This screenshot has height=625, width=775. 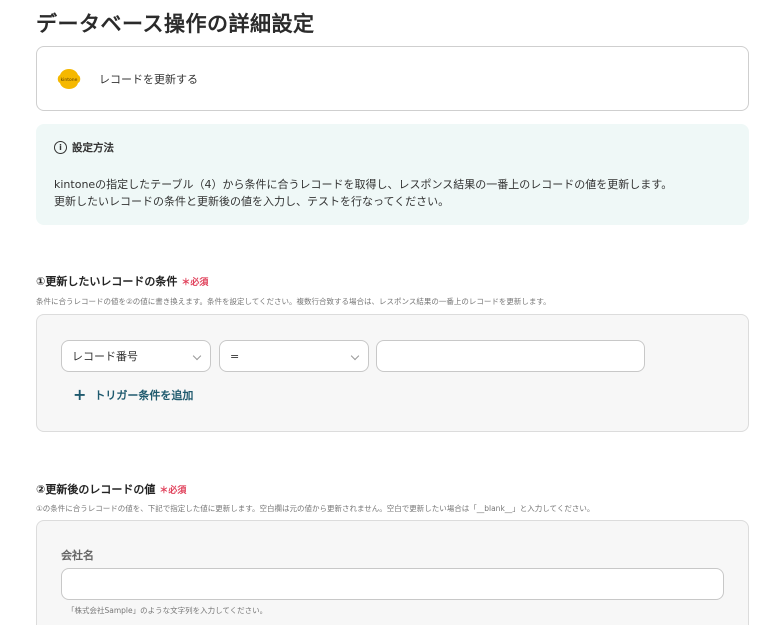 What do you see at coordinates (392, 78) in the screenshot?
I see `app-action-card: kintone レコードを更新する` at bounding box center [392, 78].